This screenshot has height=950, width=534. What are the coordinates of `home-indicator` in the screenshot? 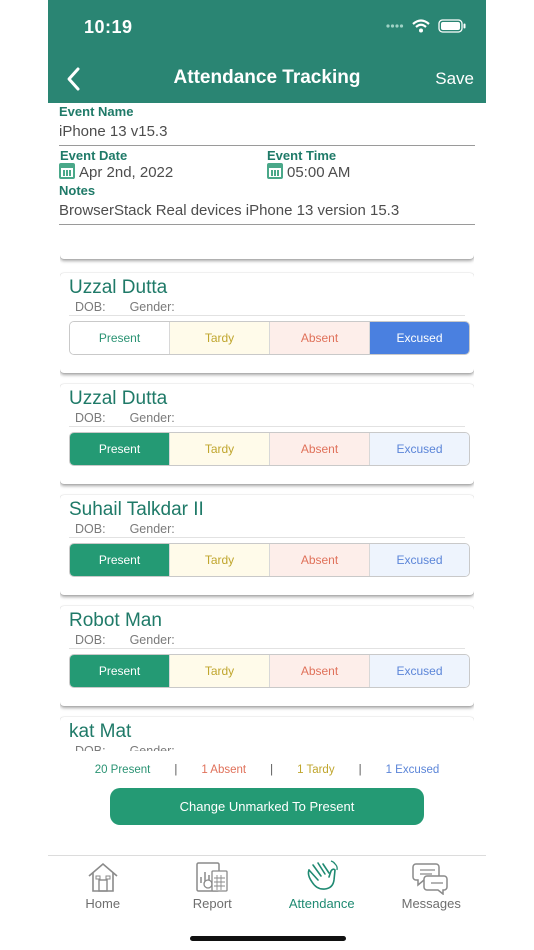 It's located at (268, 938).